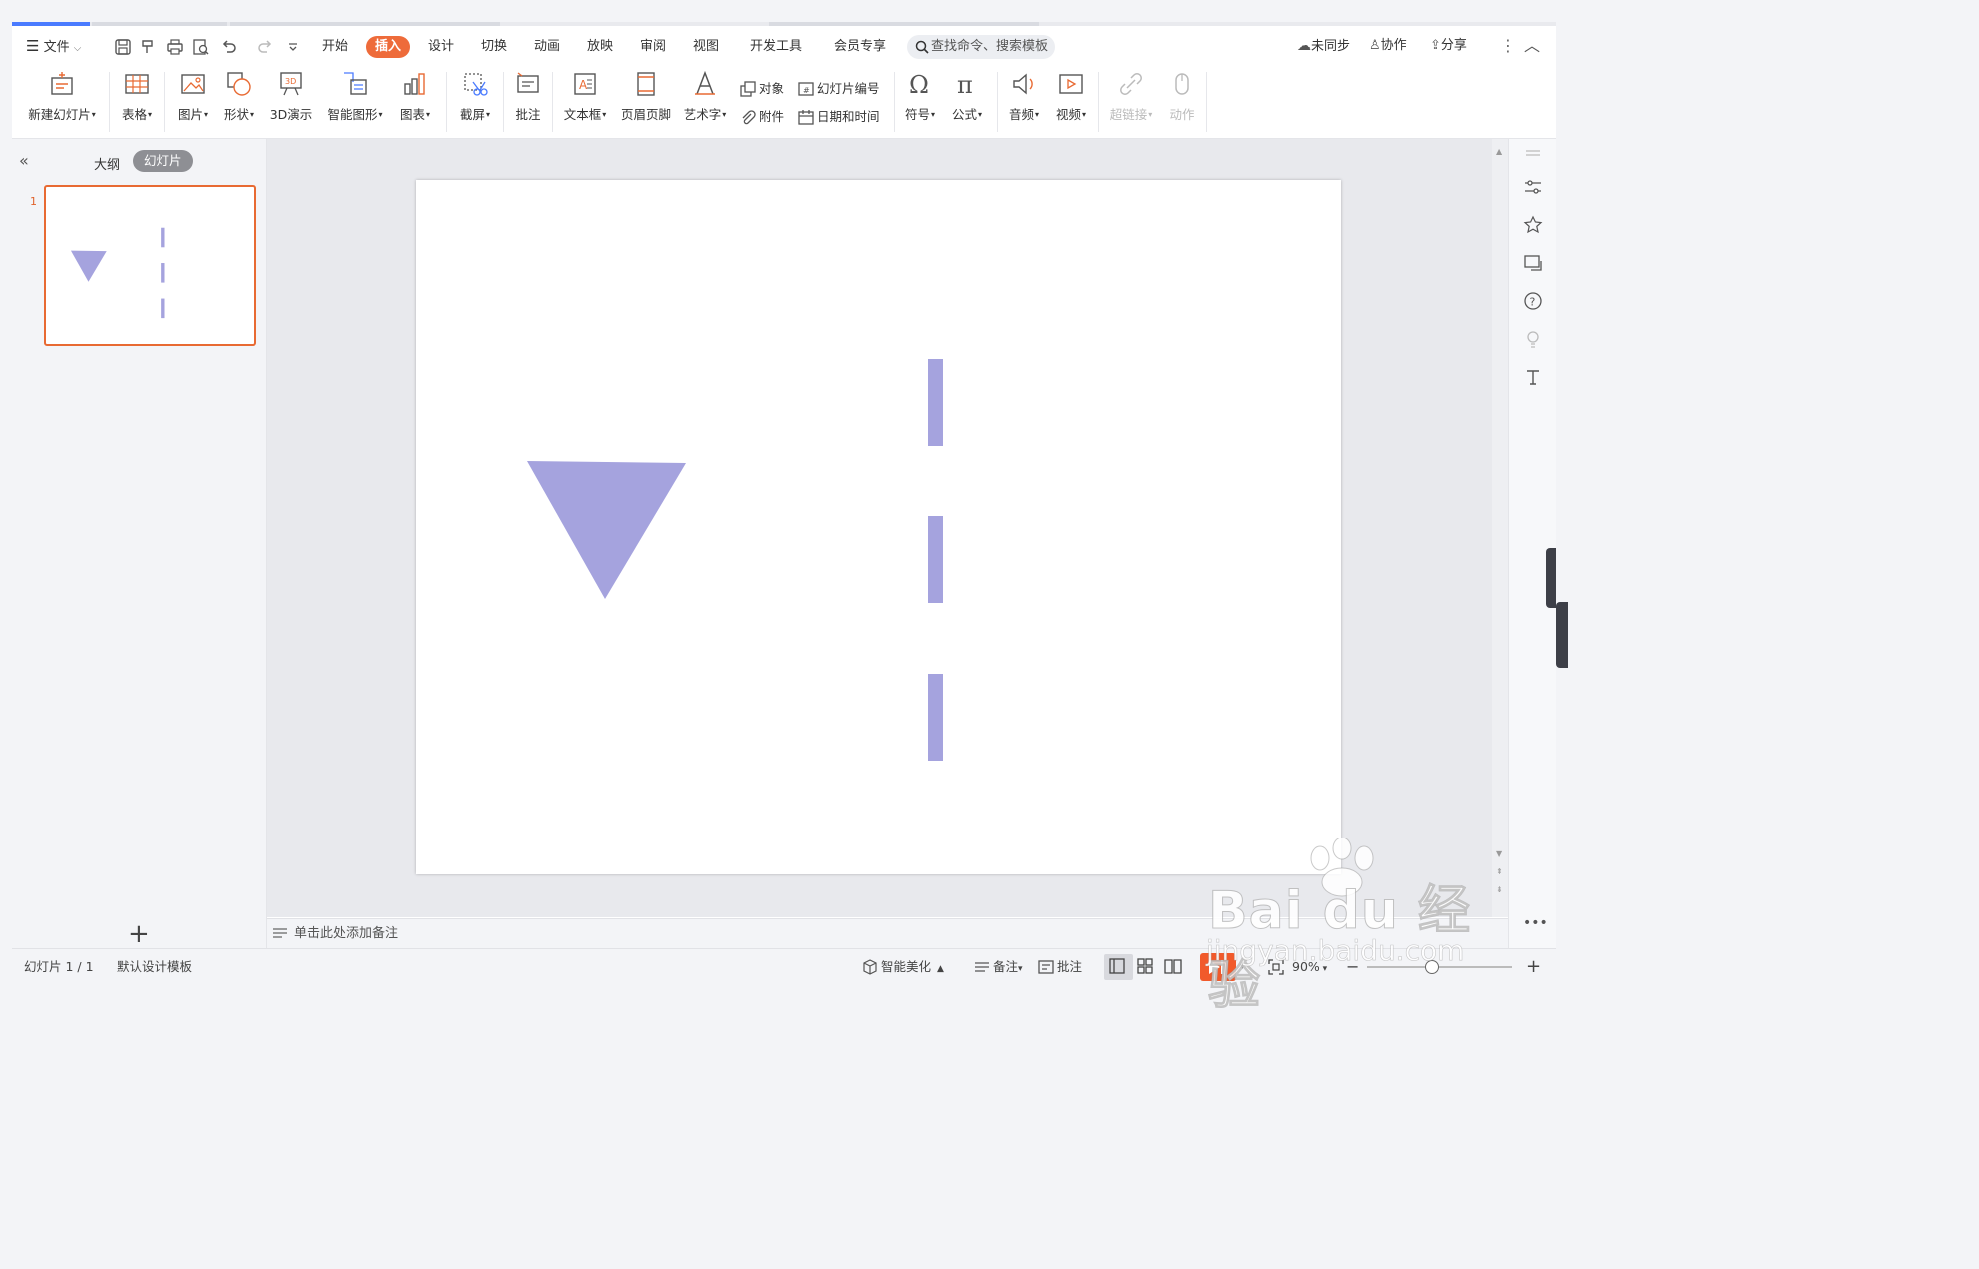 The width and height of the screenshot is (1979, 1269). What do you see at coordinates (1309, 966) in the screenshot?
I see `zoom-level-dropdown: 90% ▾` at bounding box center [1309, 966].